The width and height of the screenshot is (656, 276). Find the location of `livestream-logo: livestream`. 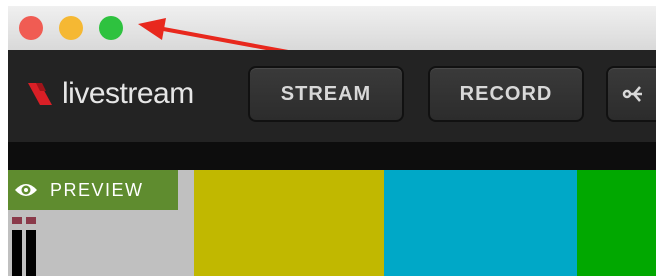

livestream-logo: livestream is located at coordinates (110, 94).